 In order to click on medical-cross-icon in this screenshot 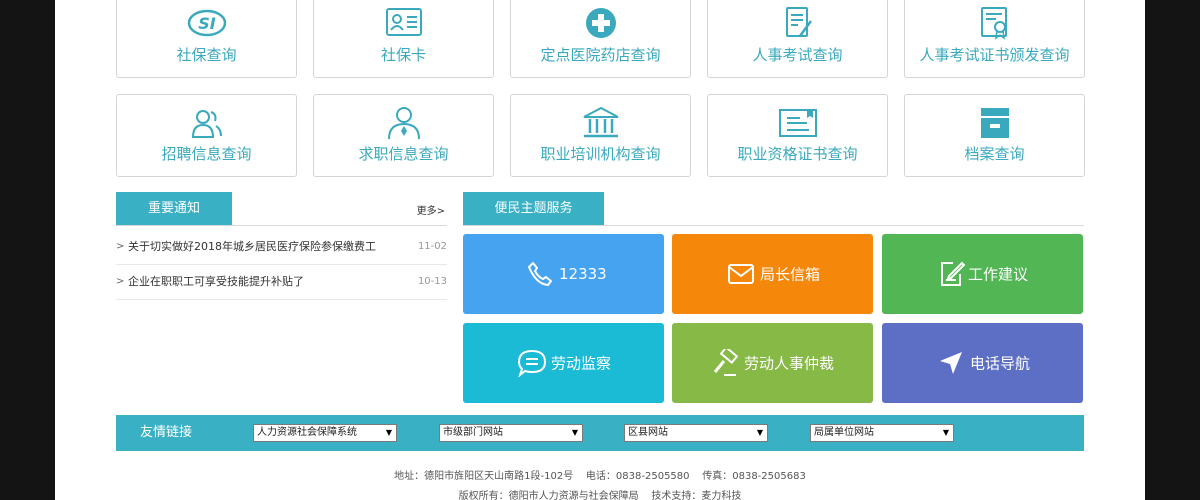, I will do `click(600, 23)`.